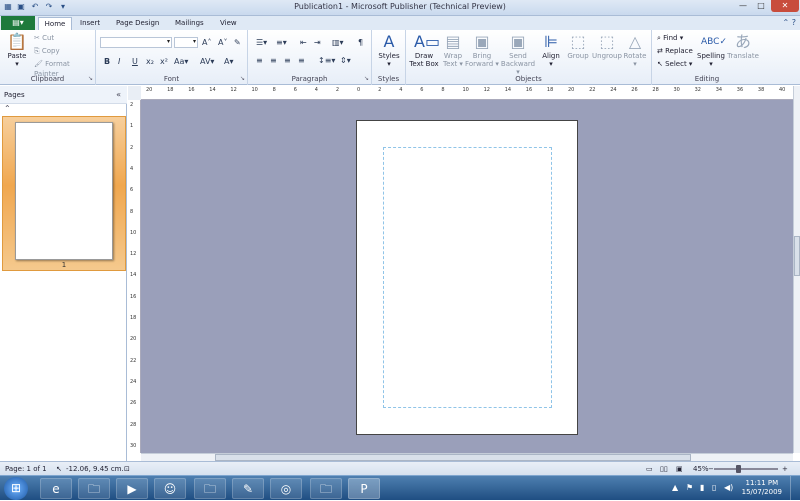 This screenshot has height=501, width=800. I want to click on character-spacing-icon: AV▾, so click(207, 62).